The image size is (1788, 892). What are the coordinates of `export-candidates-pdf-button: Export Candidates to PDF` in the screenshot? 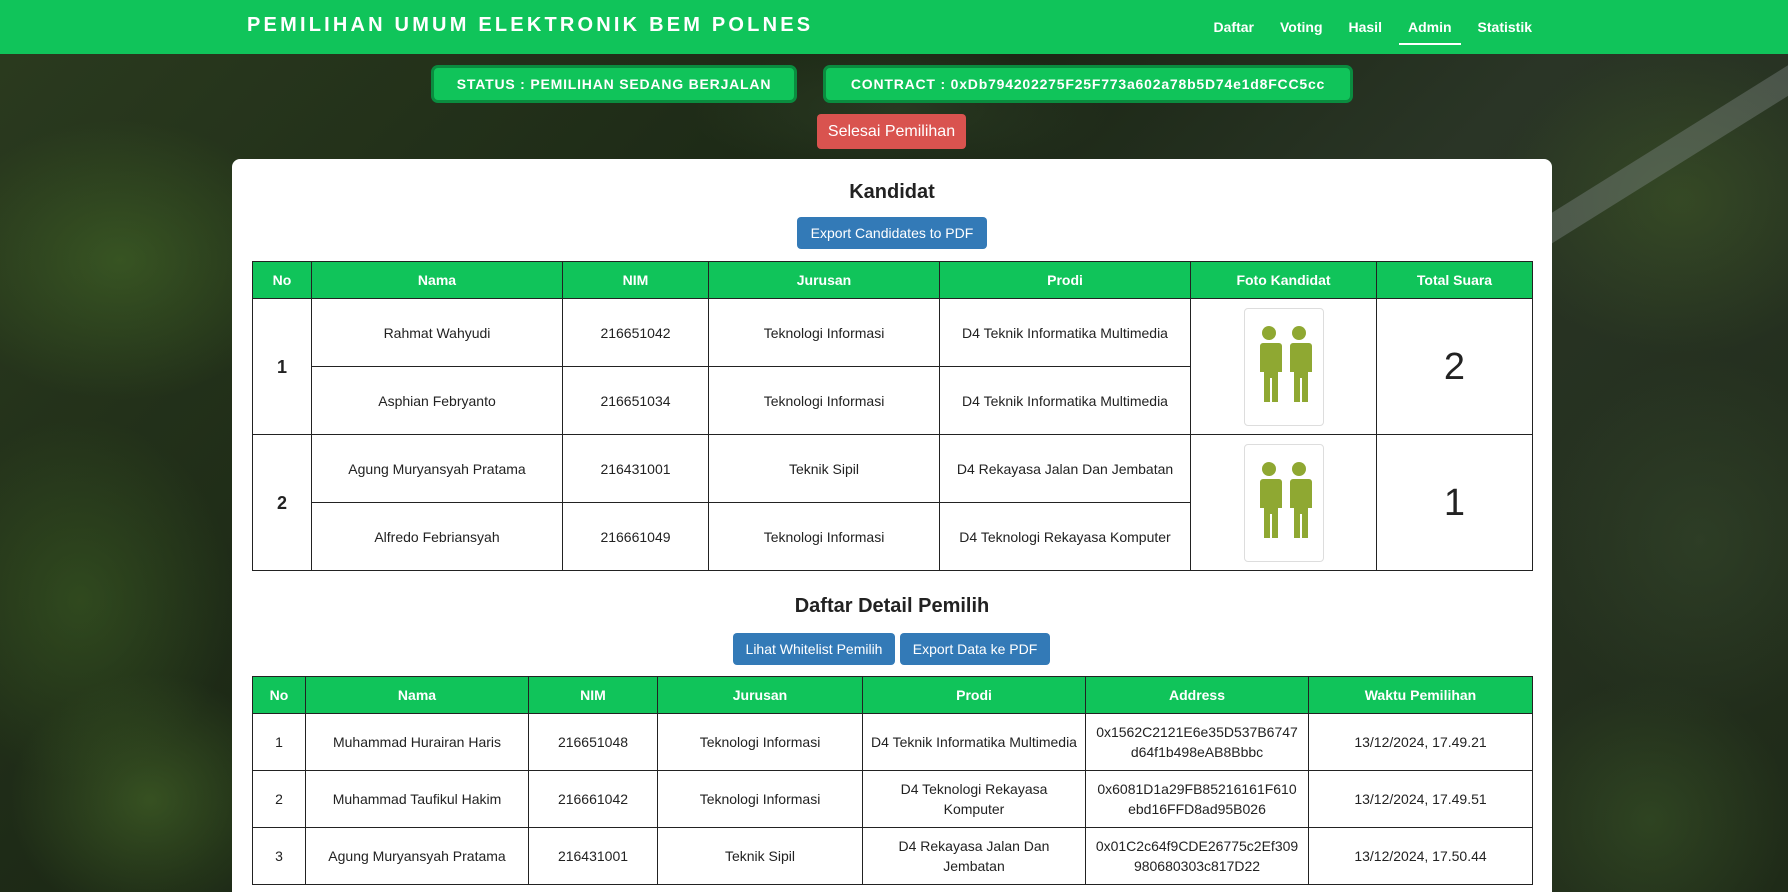 It's located at (892, 233).